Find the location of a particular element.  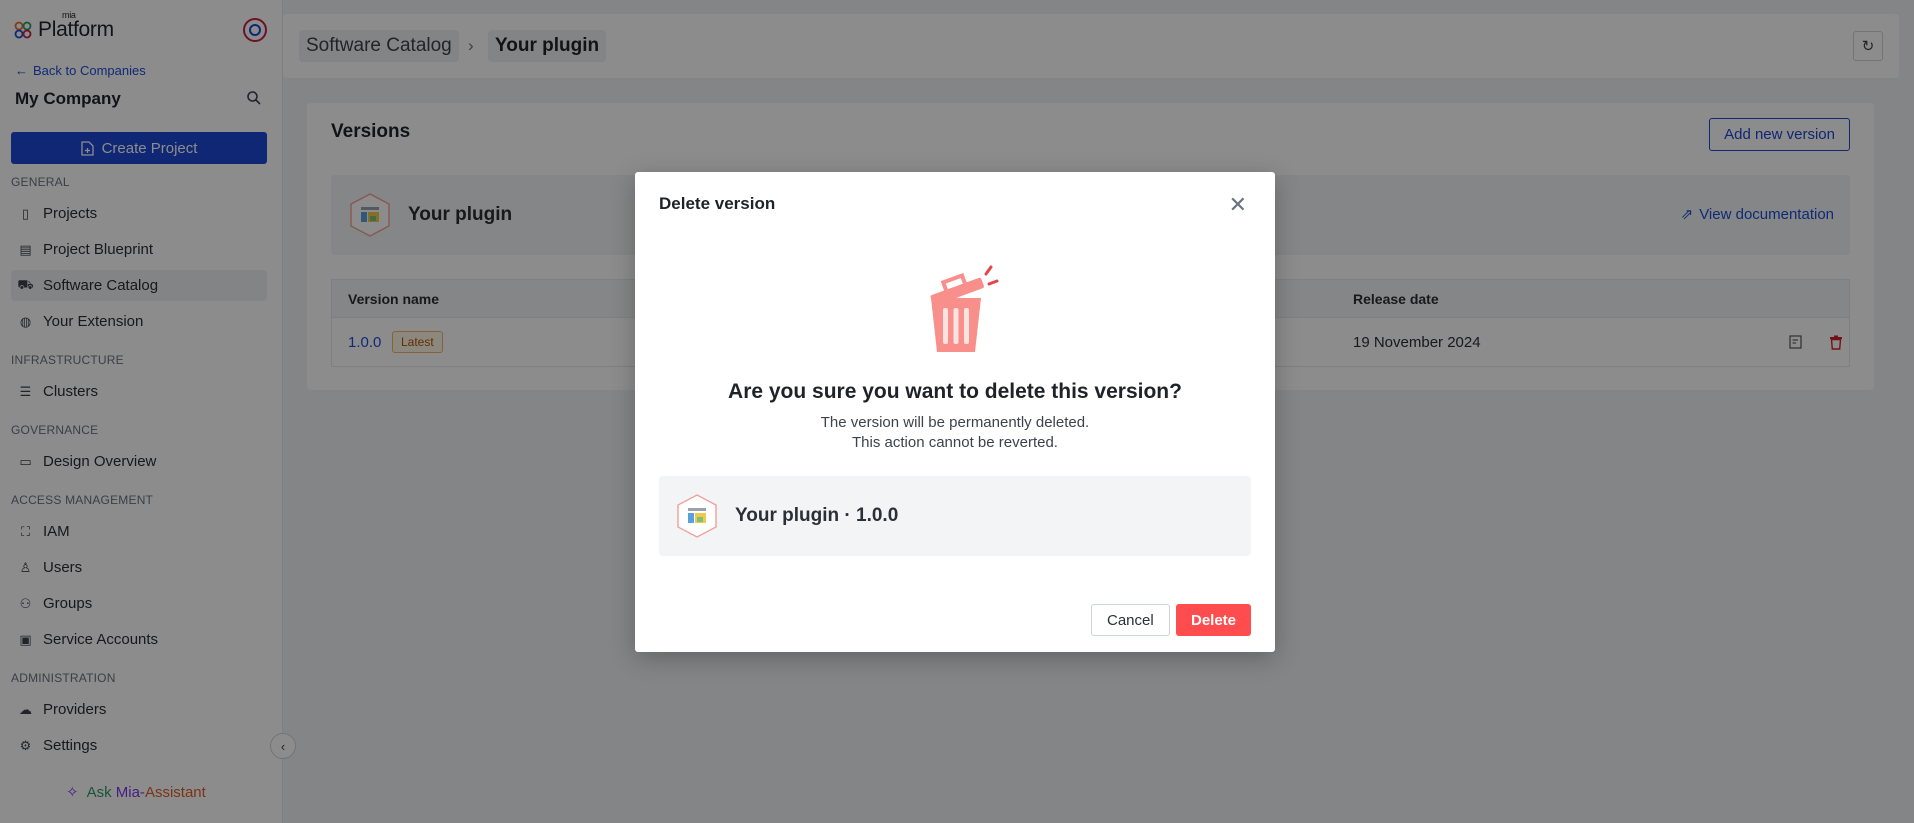

modal-plugin-summary: Your plugin · 1.0.0 is located at coordinates (955, 516).